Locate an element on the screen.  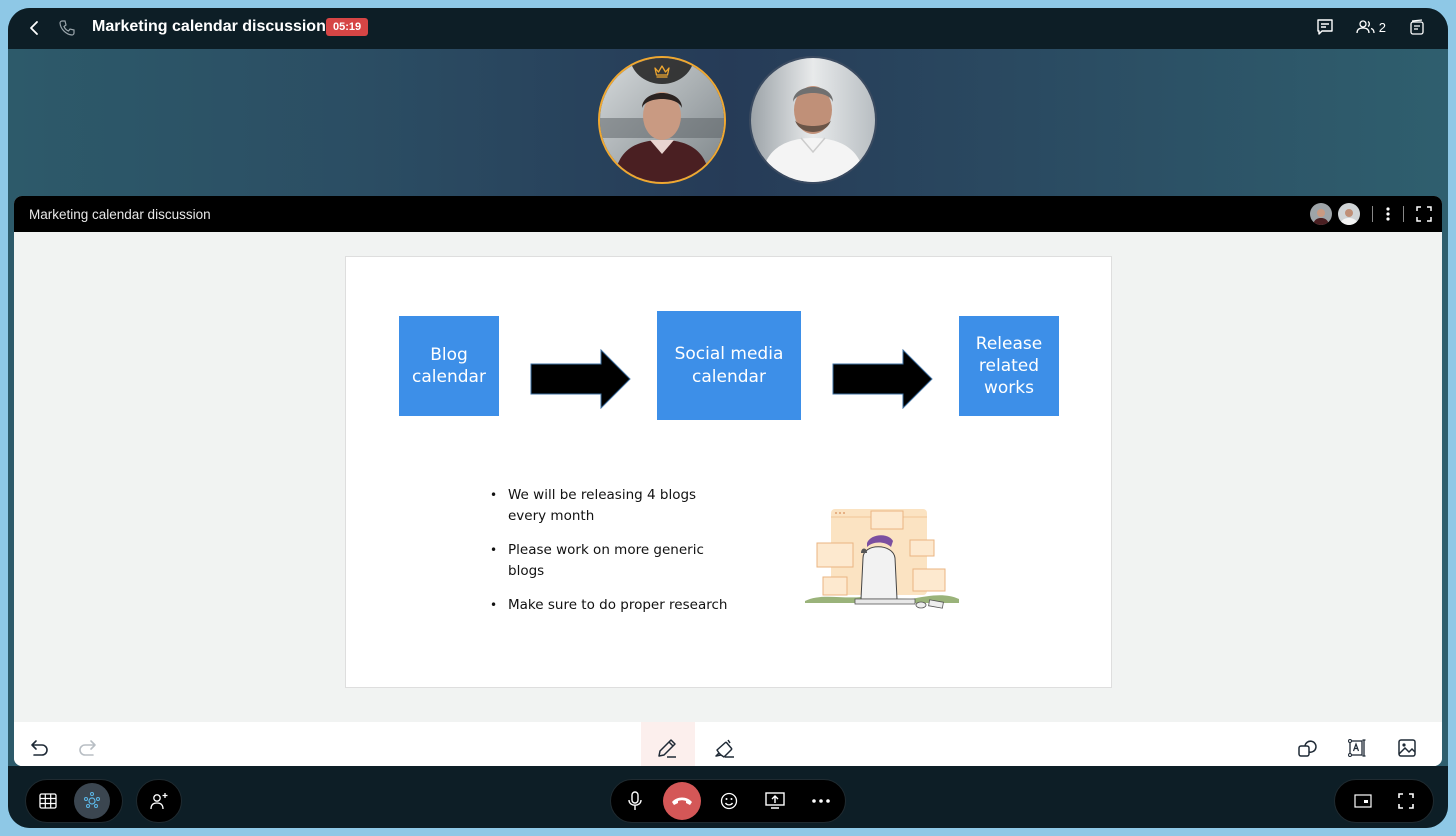
end-call-button is located at coordinates (682, 801).